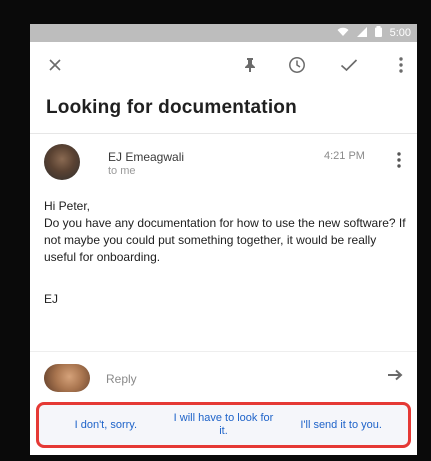  I want to click on smart-reply-chip-3: I'll send it to you., so click(341, 425).